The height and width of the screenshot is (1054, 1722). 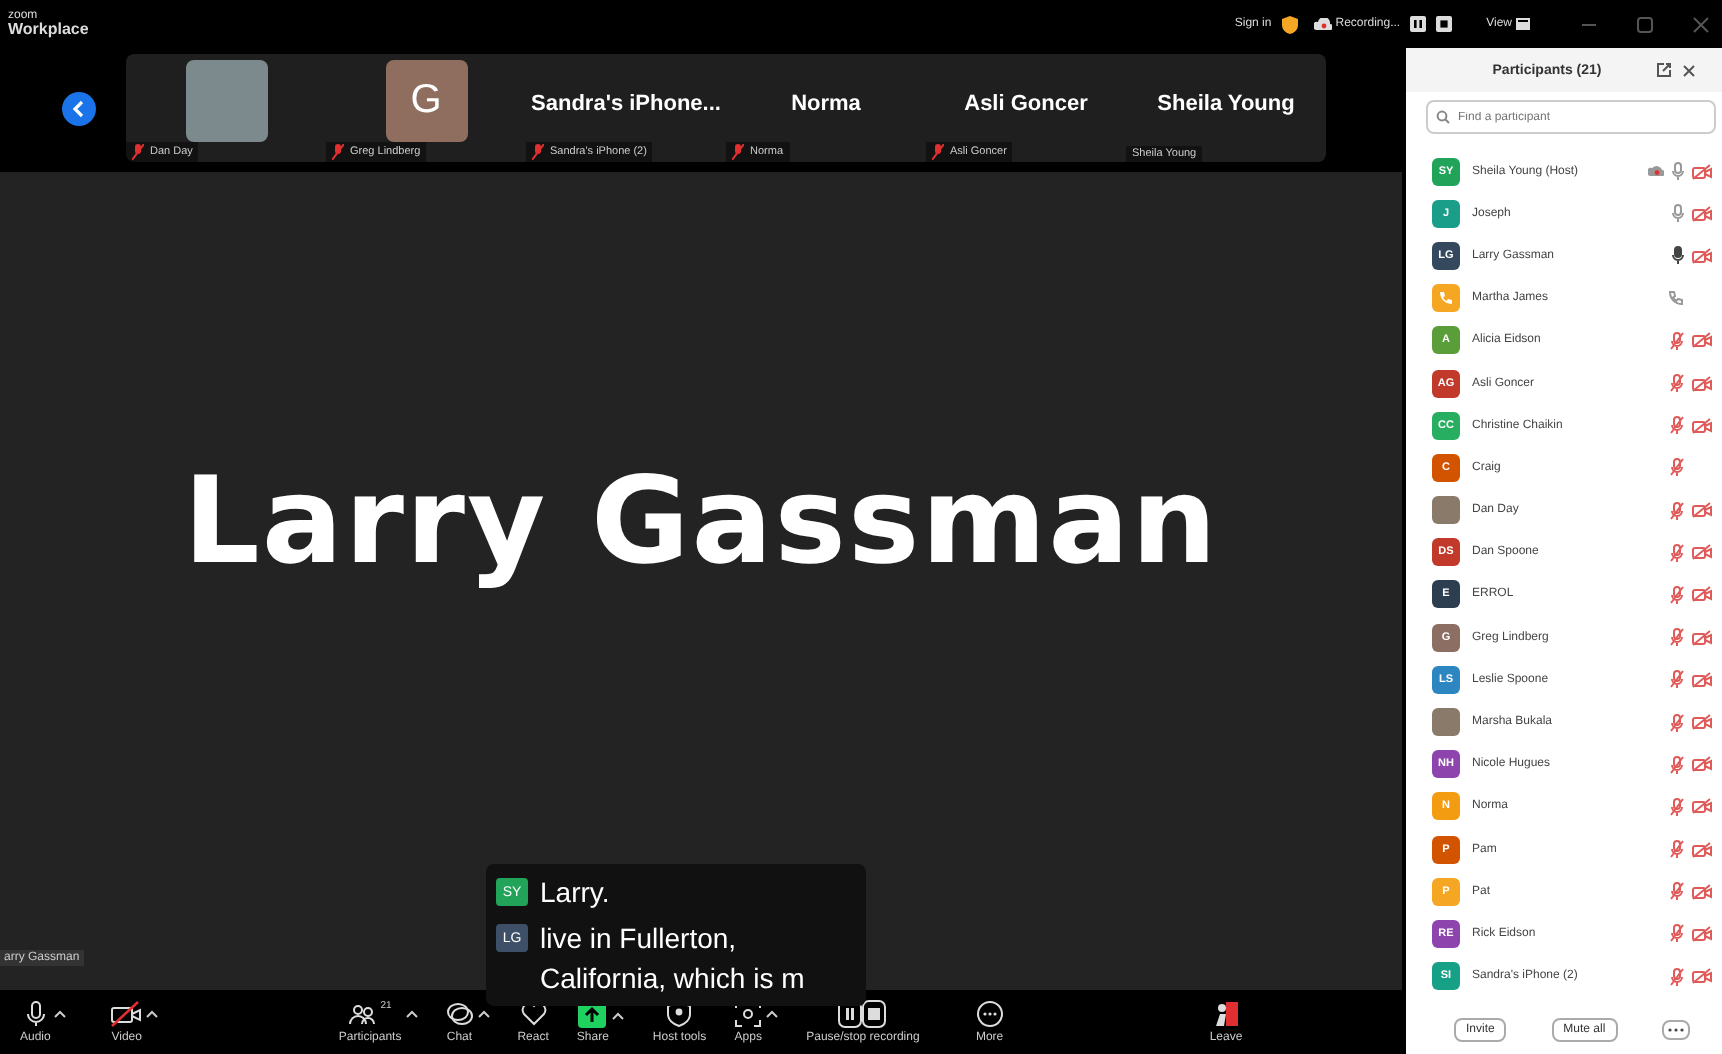 What do you see at coordinates (1026, 103) in the screenshot?
I see `participant-title: Asli Goncer` at bounding box center [1026, 103].